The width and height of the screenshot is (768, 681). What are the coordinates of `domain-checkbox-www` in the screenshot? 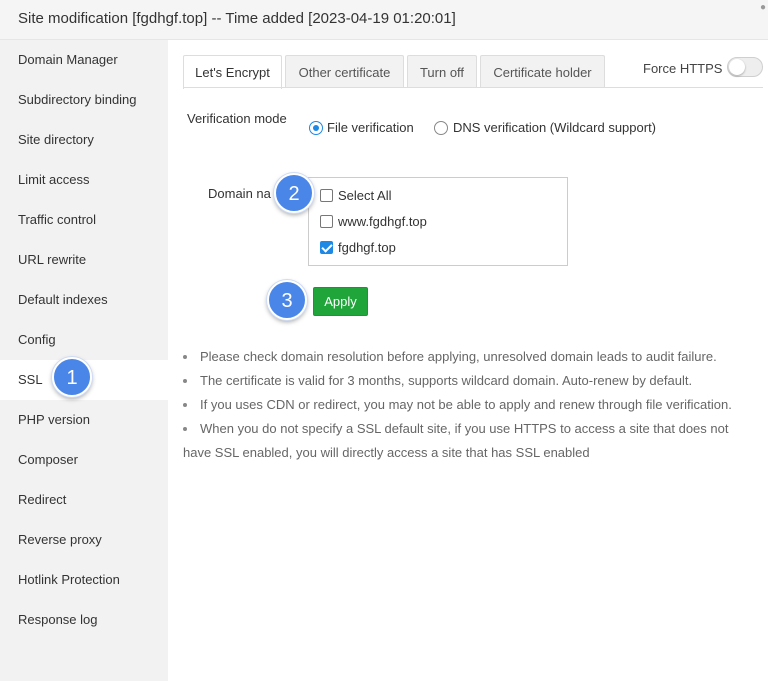 It's located at (326, 221).